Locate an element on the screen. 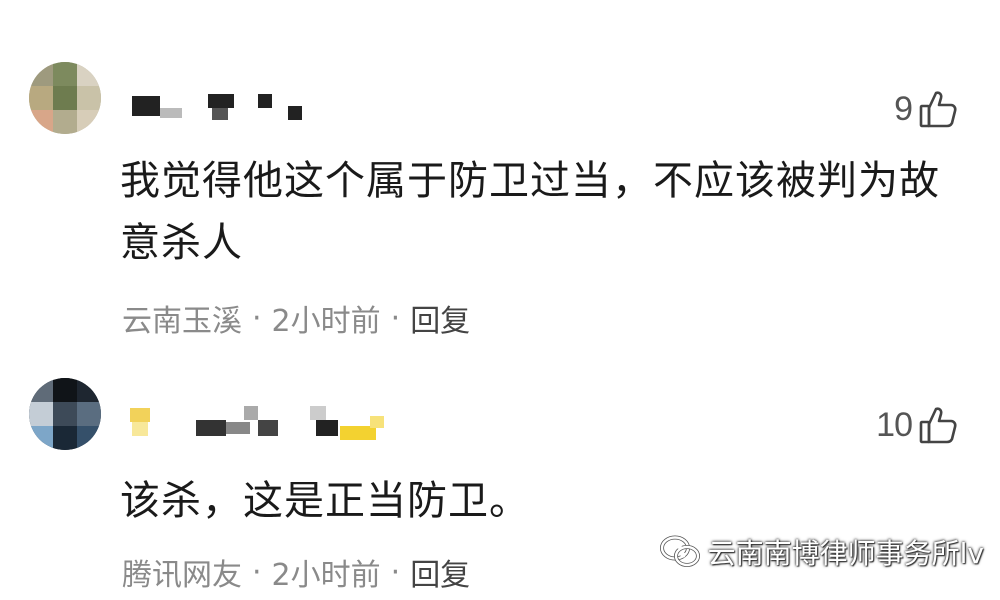 The width and height of the screenshot is (1000, 600). wechat-icon is located at coordinates (679, 552).